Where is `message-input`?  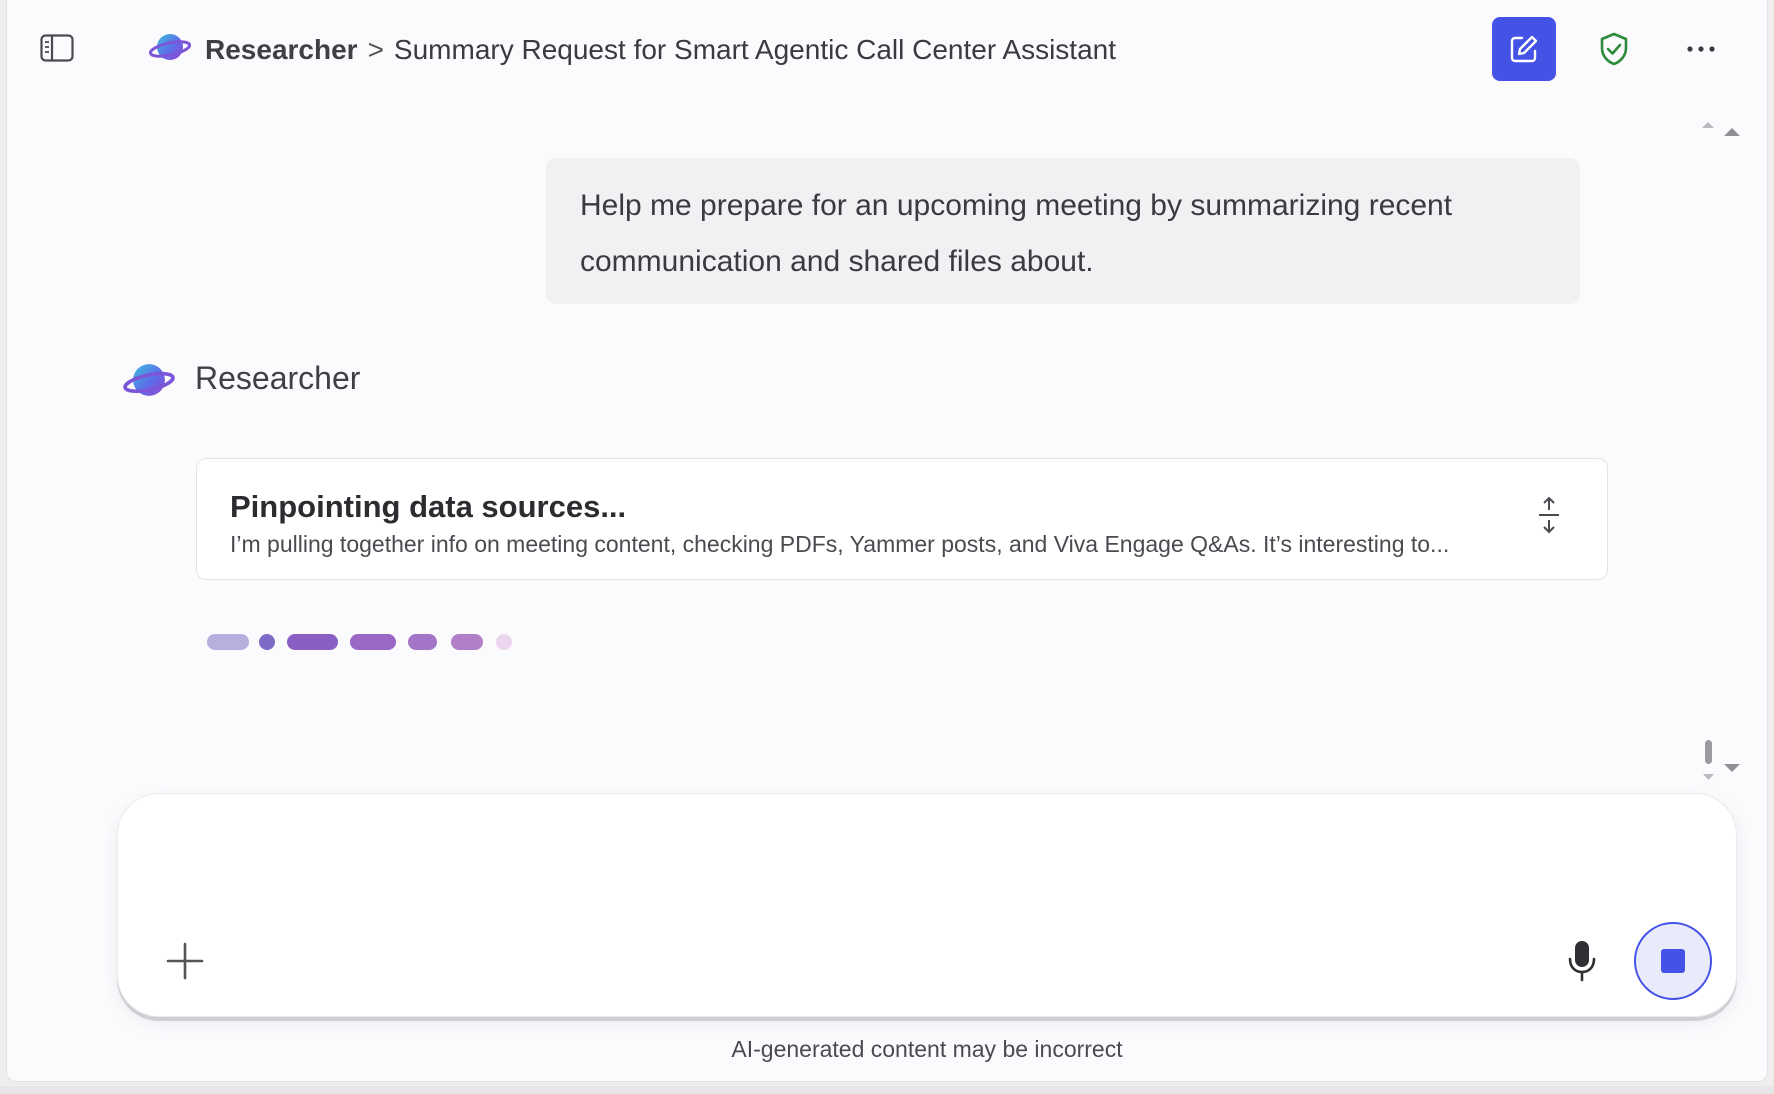
message-input is located at coordinates (908, 864).